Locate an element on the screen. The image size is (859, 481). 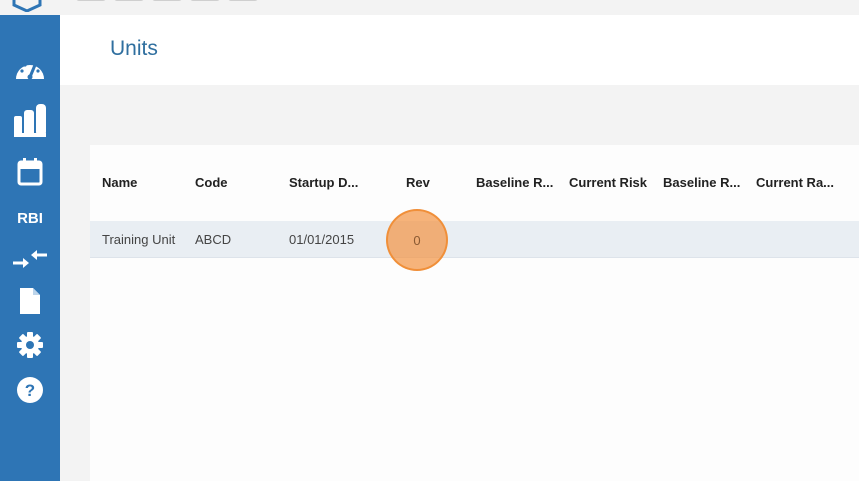
sidebar-item-documents is located at coordinates (30, 301).